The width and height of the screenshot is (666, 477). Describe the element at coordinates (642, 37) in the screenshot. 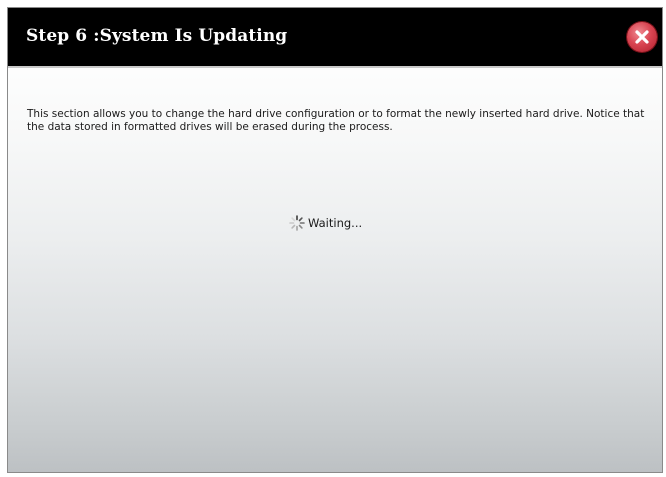

I see `close-icon` at that location.